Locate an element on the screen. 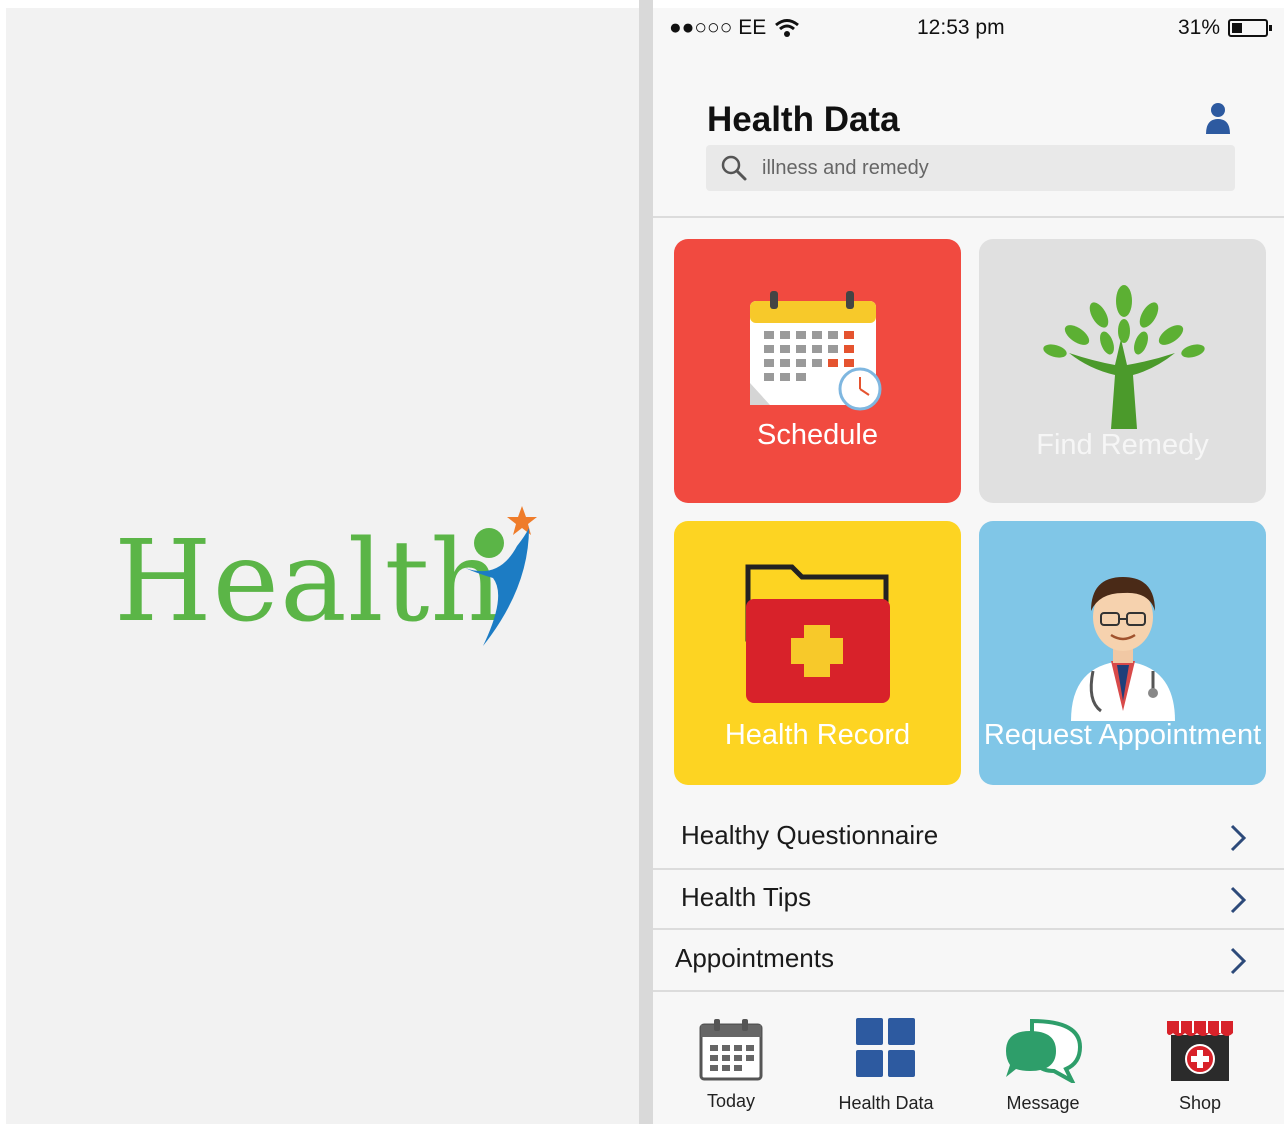  health-record-label: Health Record is located at coordinates (817, 735).